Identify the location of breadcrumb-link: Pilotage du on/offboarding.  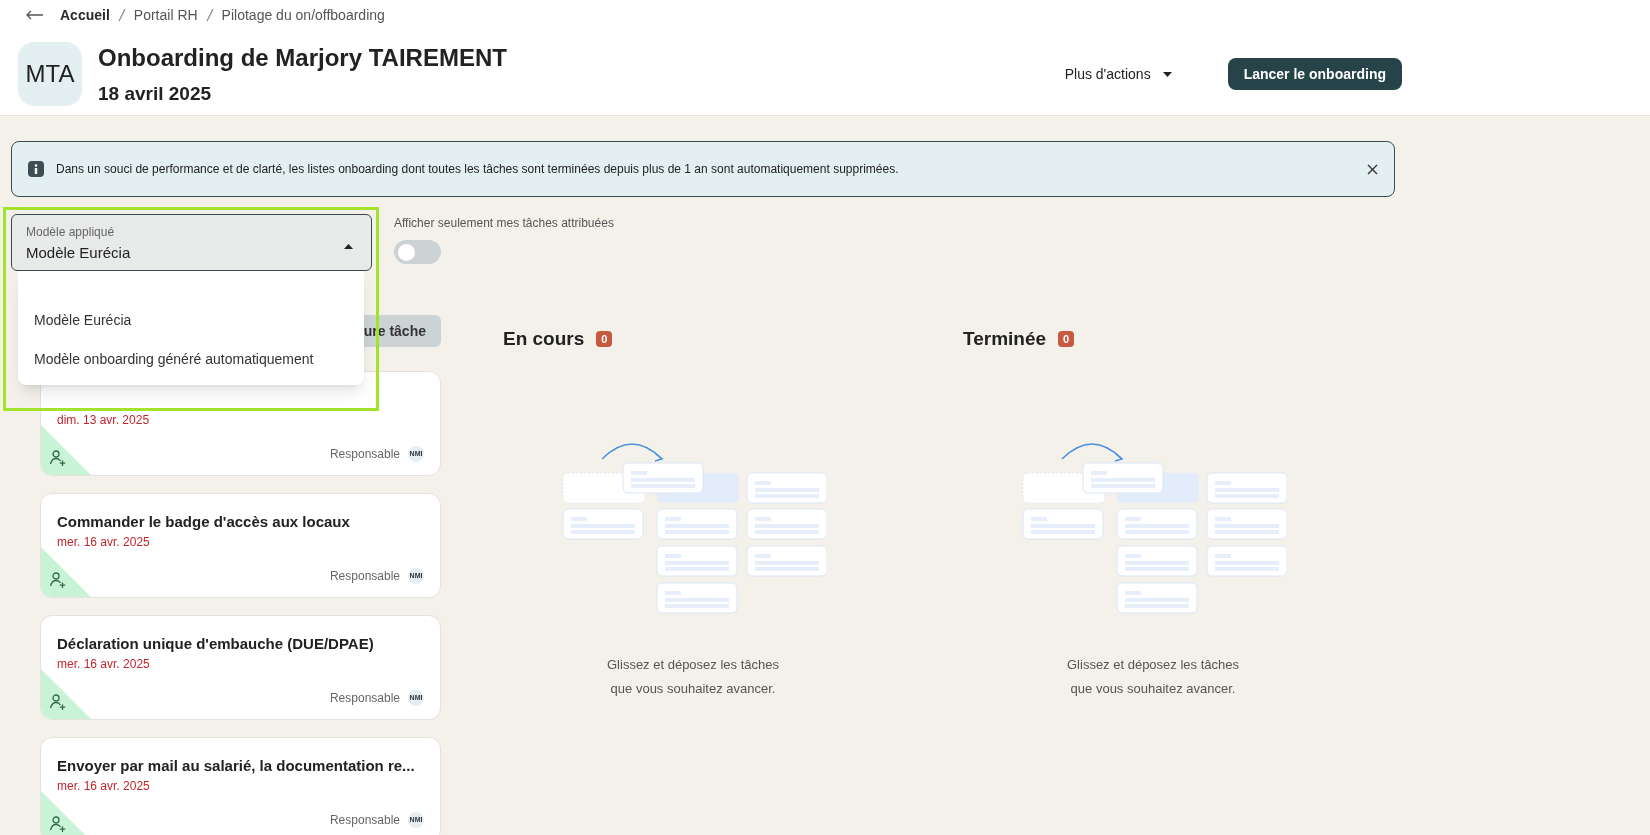
(303, 15).